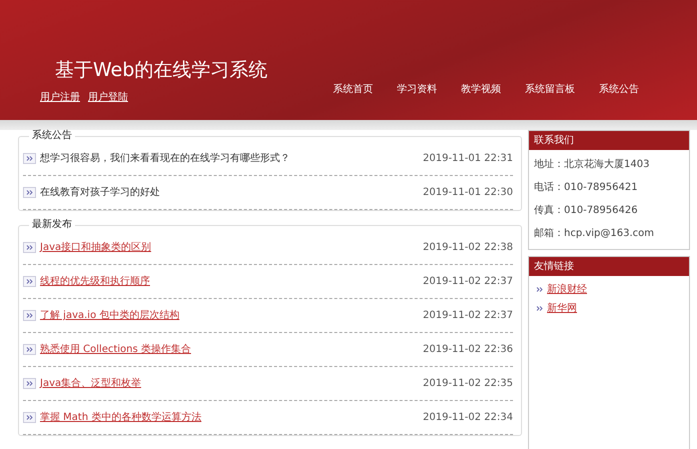 The image size is (697, 449). What do you see at coordinates (467, 350) in the screenshot?
I see `post-time: 2019-11-02 22:36` at bounding box center [467, 350].